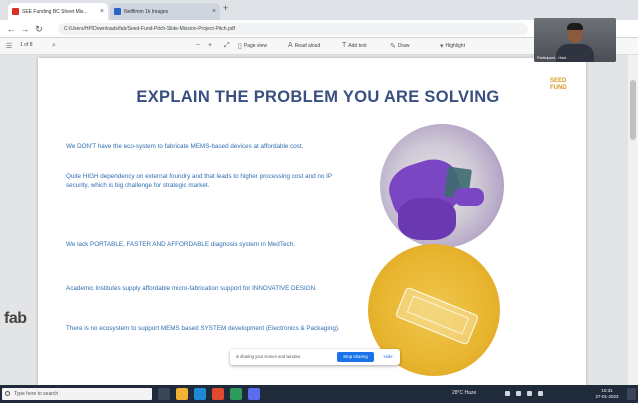  Describe the element at coordinates (631, 394) in the screenshot. I see `notification-icon` at that location.